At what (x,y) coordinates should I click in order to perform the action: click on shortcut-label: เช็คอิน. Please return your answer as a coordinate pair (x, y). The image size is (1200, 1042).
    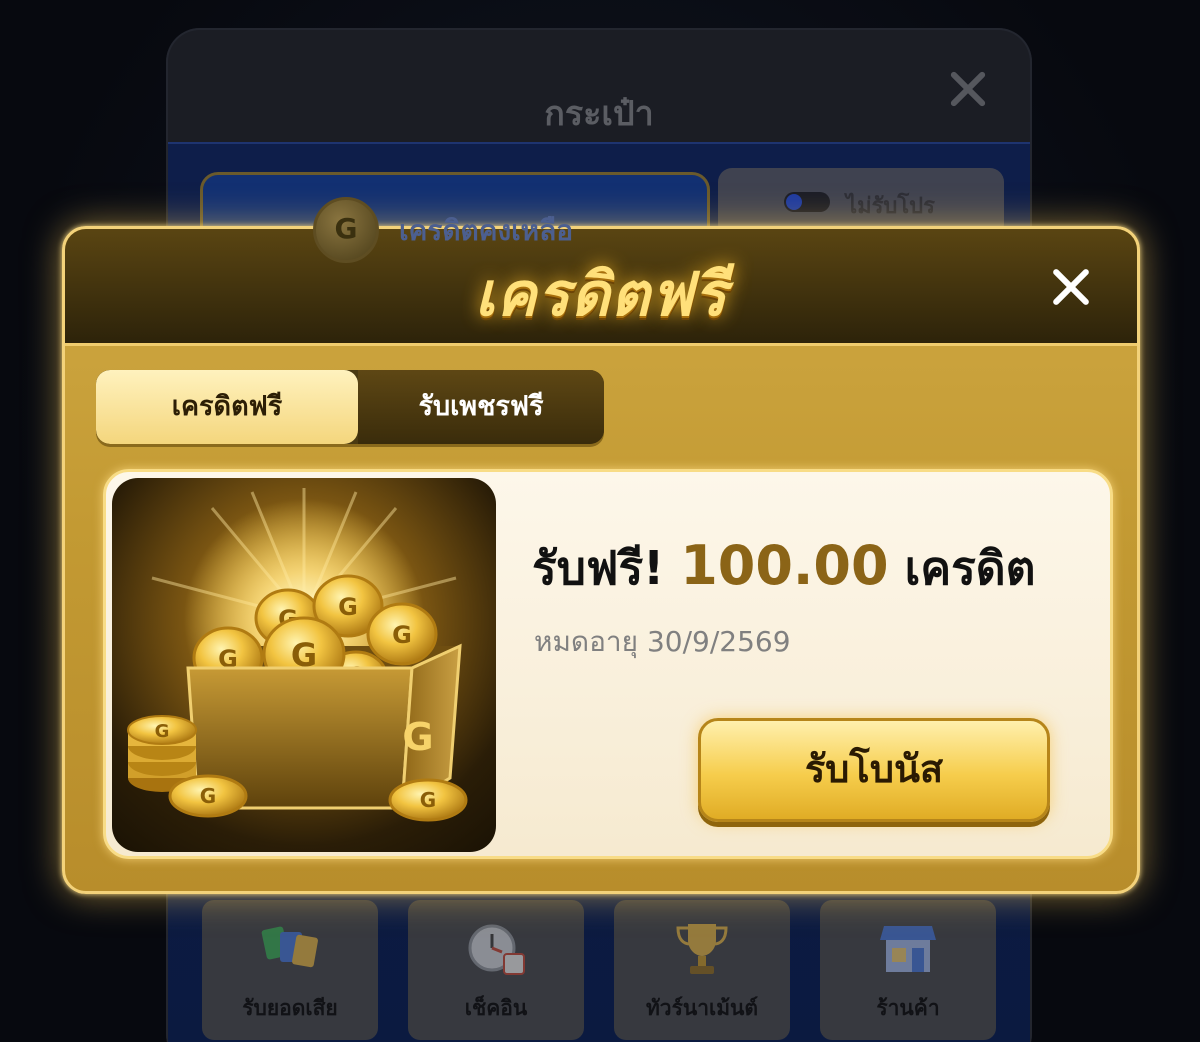
    Looking at the image, I should click on (496, 1008).